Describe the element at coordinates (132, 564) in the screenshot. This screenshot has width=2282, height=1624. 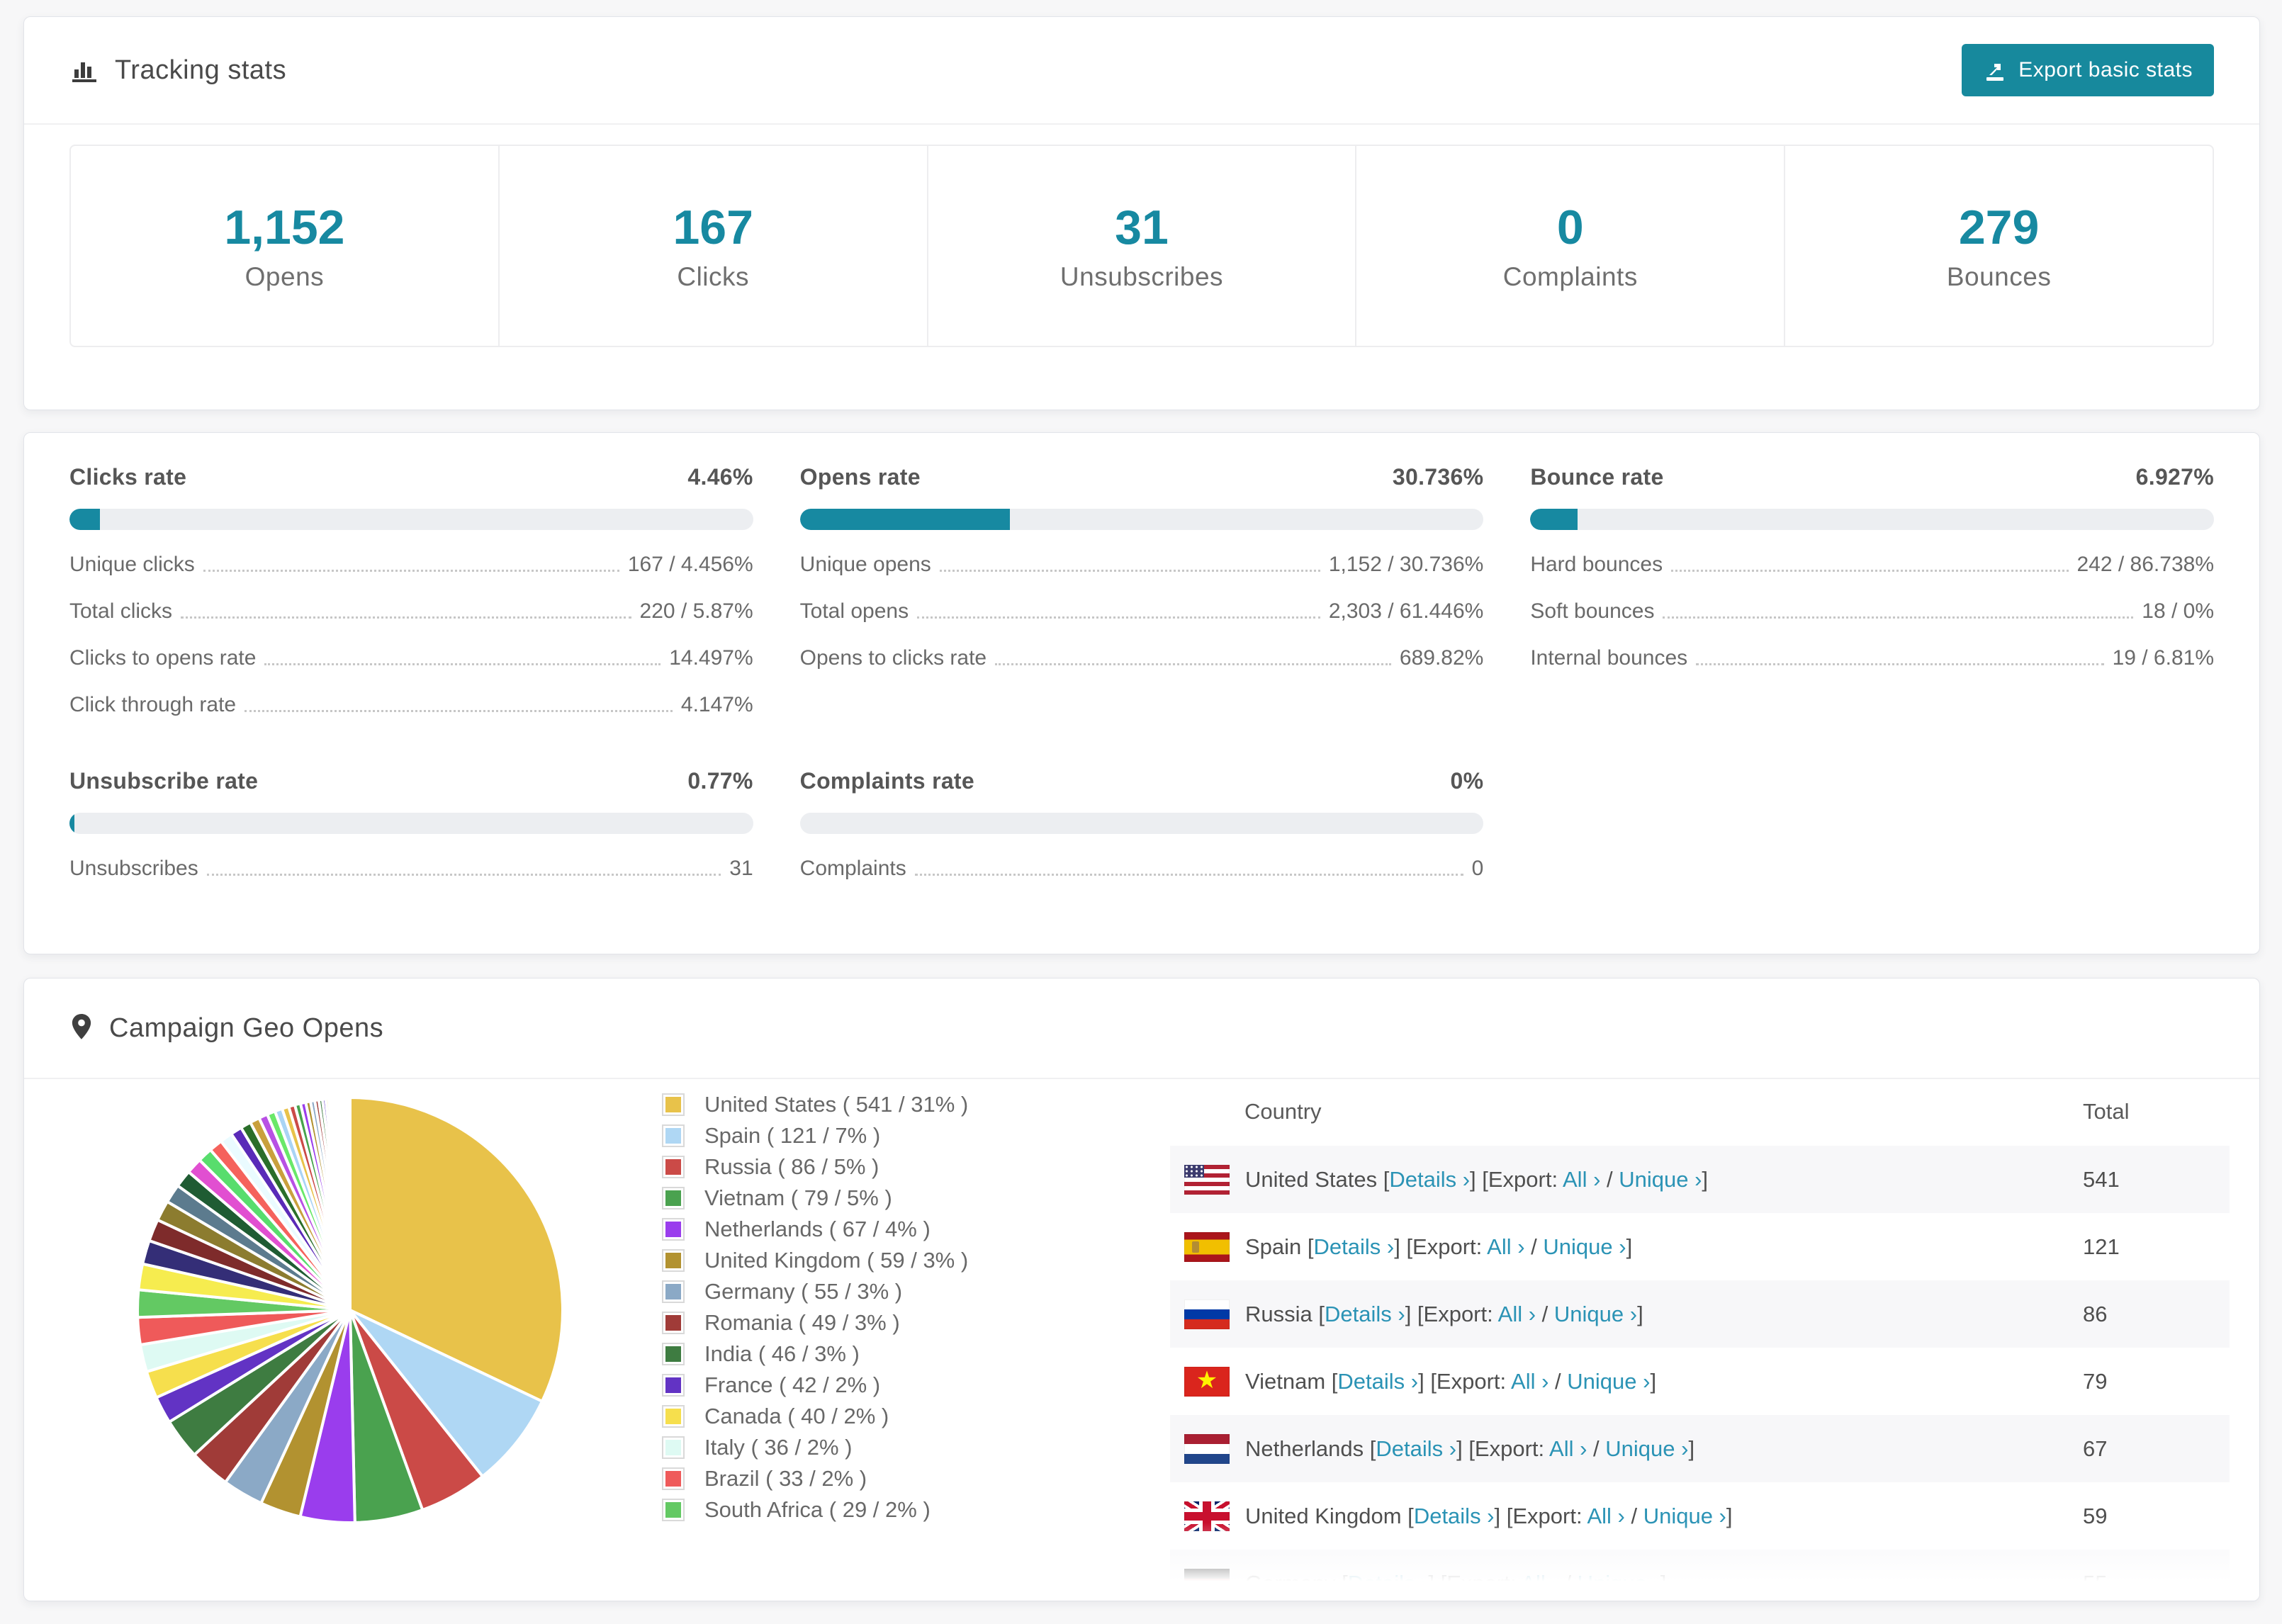
I see `rate-row-label: Unique clicks` at that location.